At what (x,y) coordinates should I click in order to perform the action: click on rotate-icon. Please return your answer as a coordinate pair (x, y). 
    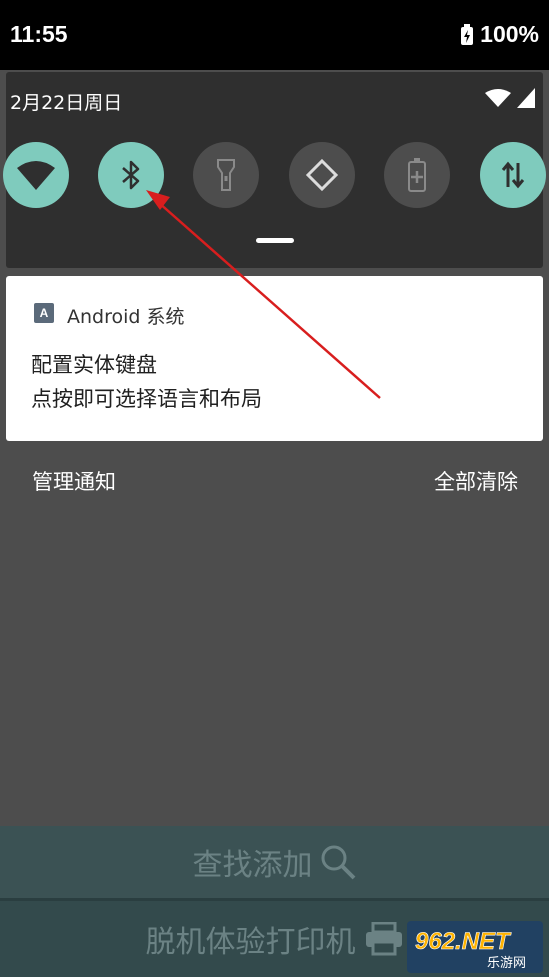
    Looking at the image, I should click on (322, 175).